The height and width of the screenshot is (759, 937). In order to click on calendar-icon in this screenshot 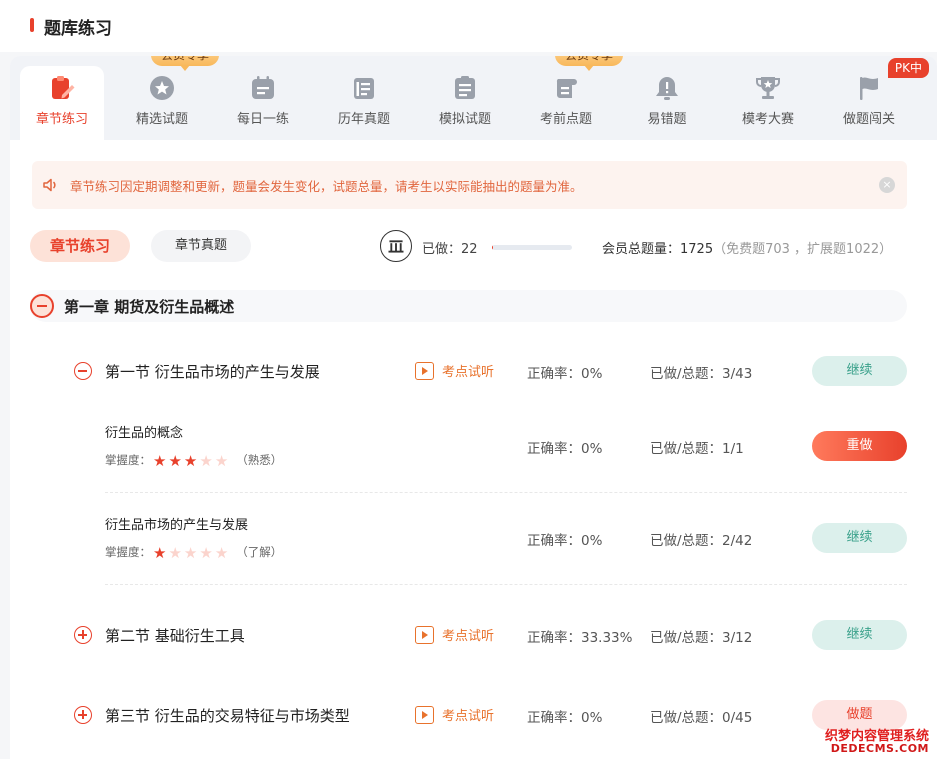, I will do `click(263, 87)`.